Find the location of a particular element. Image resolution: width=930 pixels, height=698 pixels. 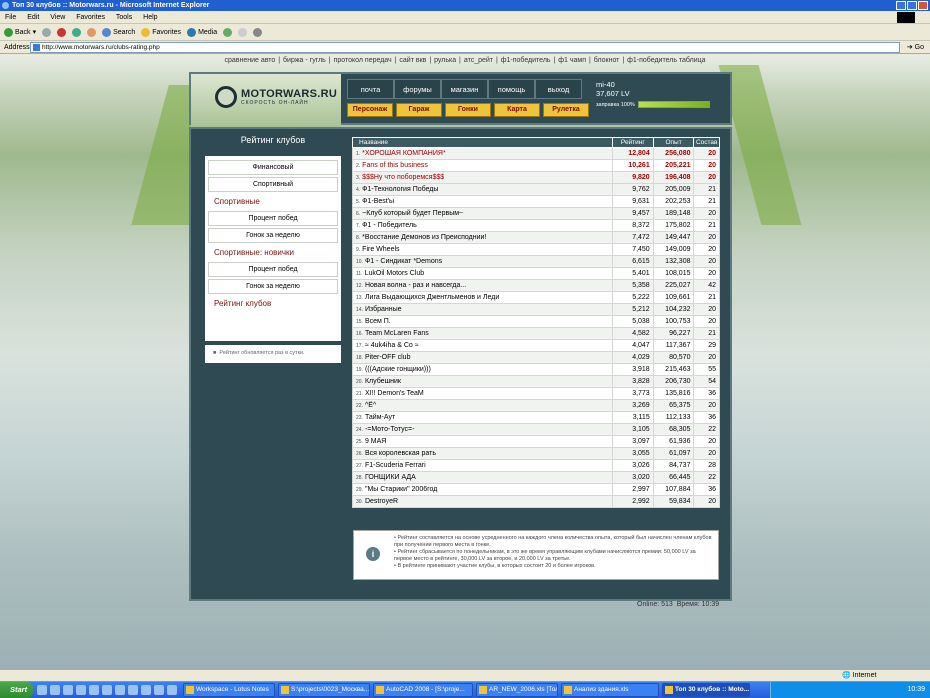

menu-view: View is located at coordinates (57, 17).